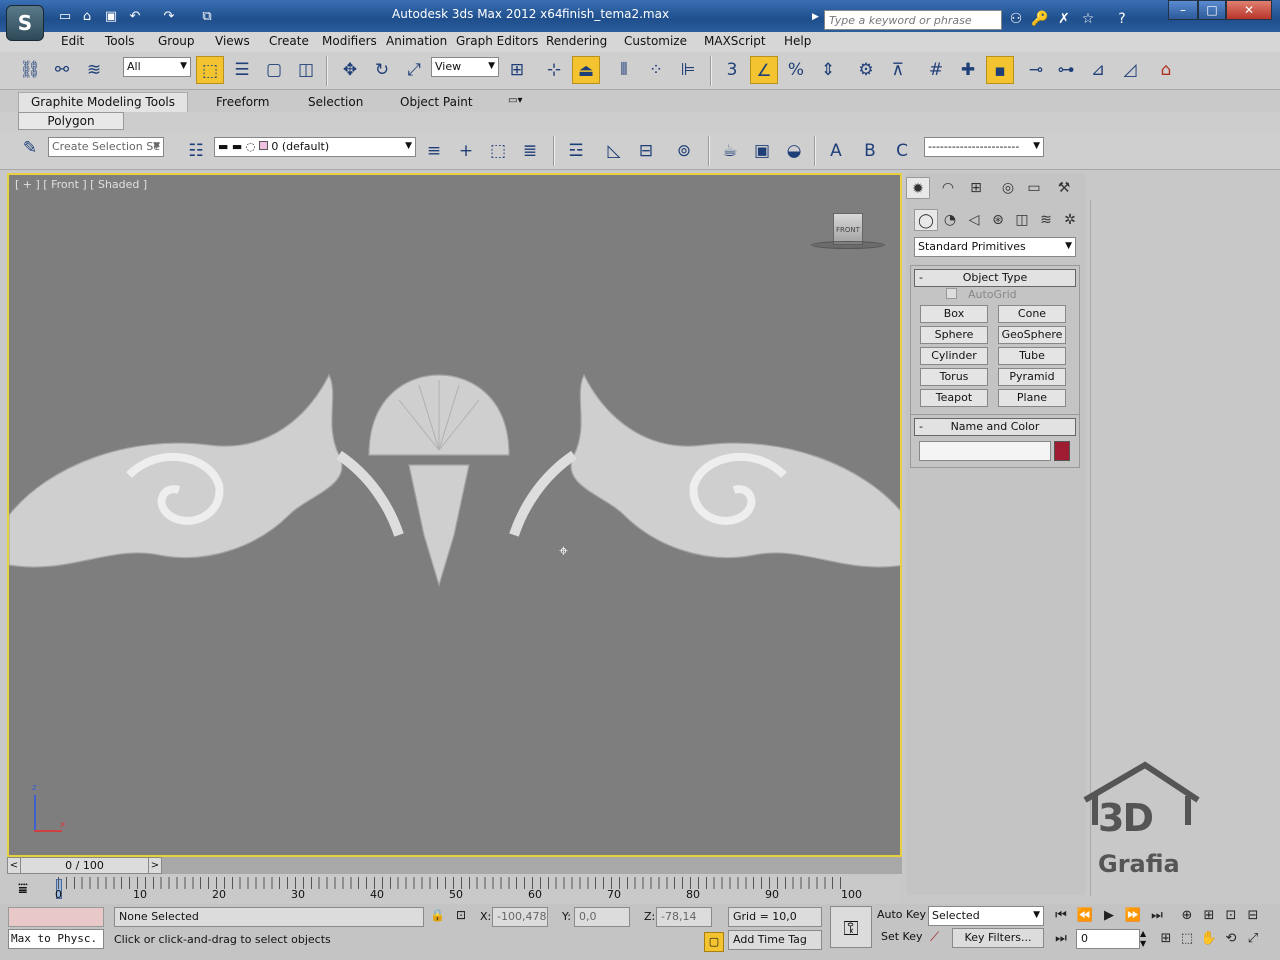 The image size is (1280, 960). I want to click on array-icon: ⁘, so click(656, 70).